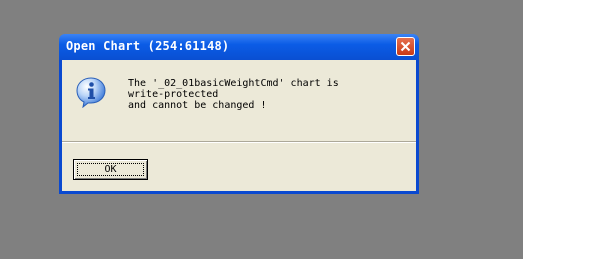  What do you see at coordinates (91, 92) in the screenshot?
I see `info-icon` at bounding box center [91, 92].